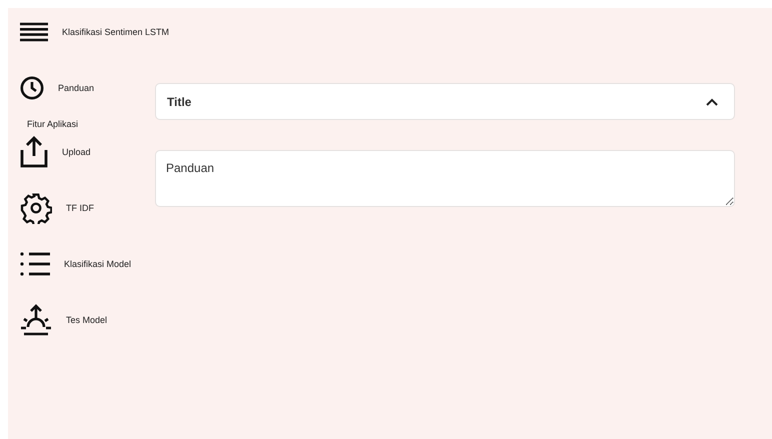 The image size is (772, 439). I want to click on chevron-icon, so click(712, 102).